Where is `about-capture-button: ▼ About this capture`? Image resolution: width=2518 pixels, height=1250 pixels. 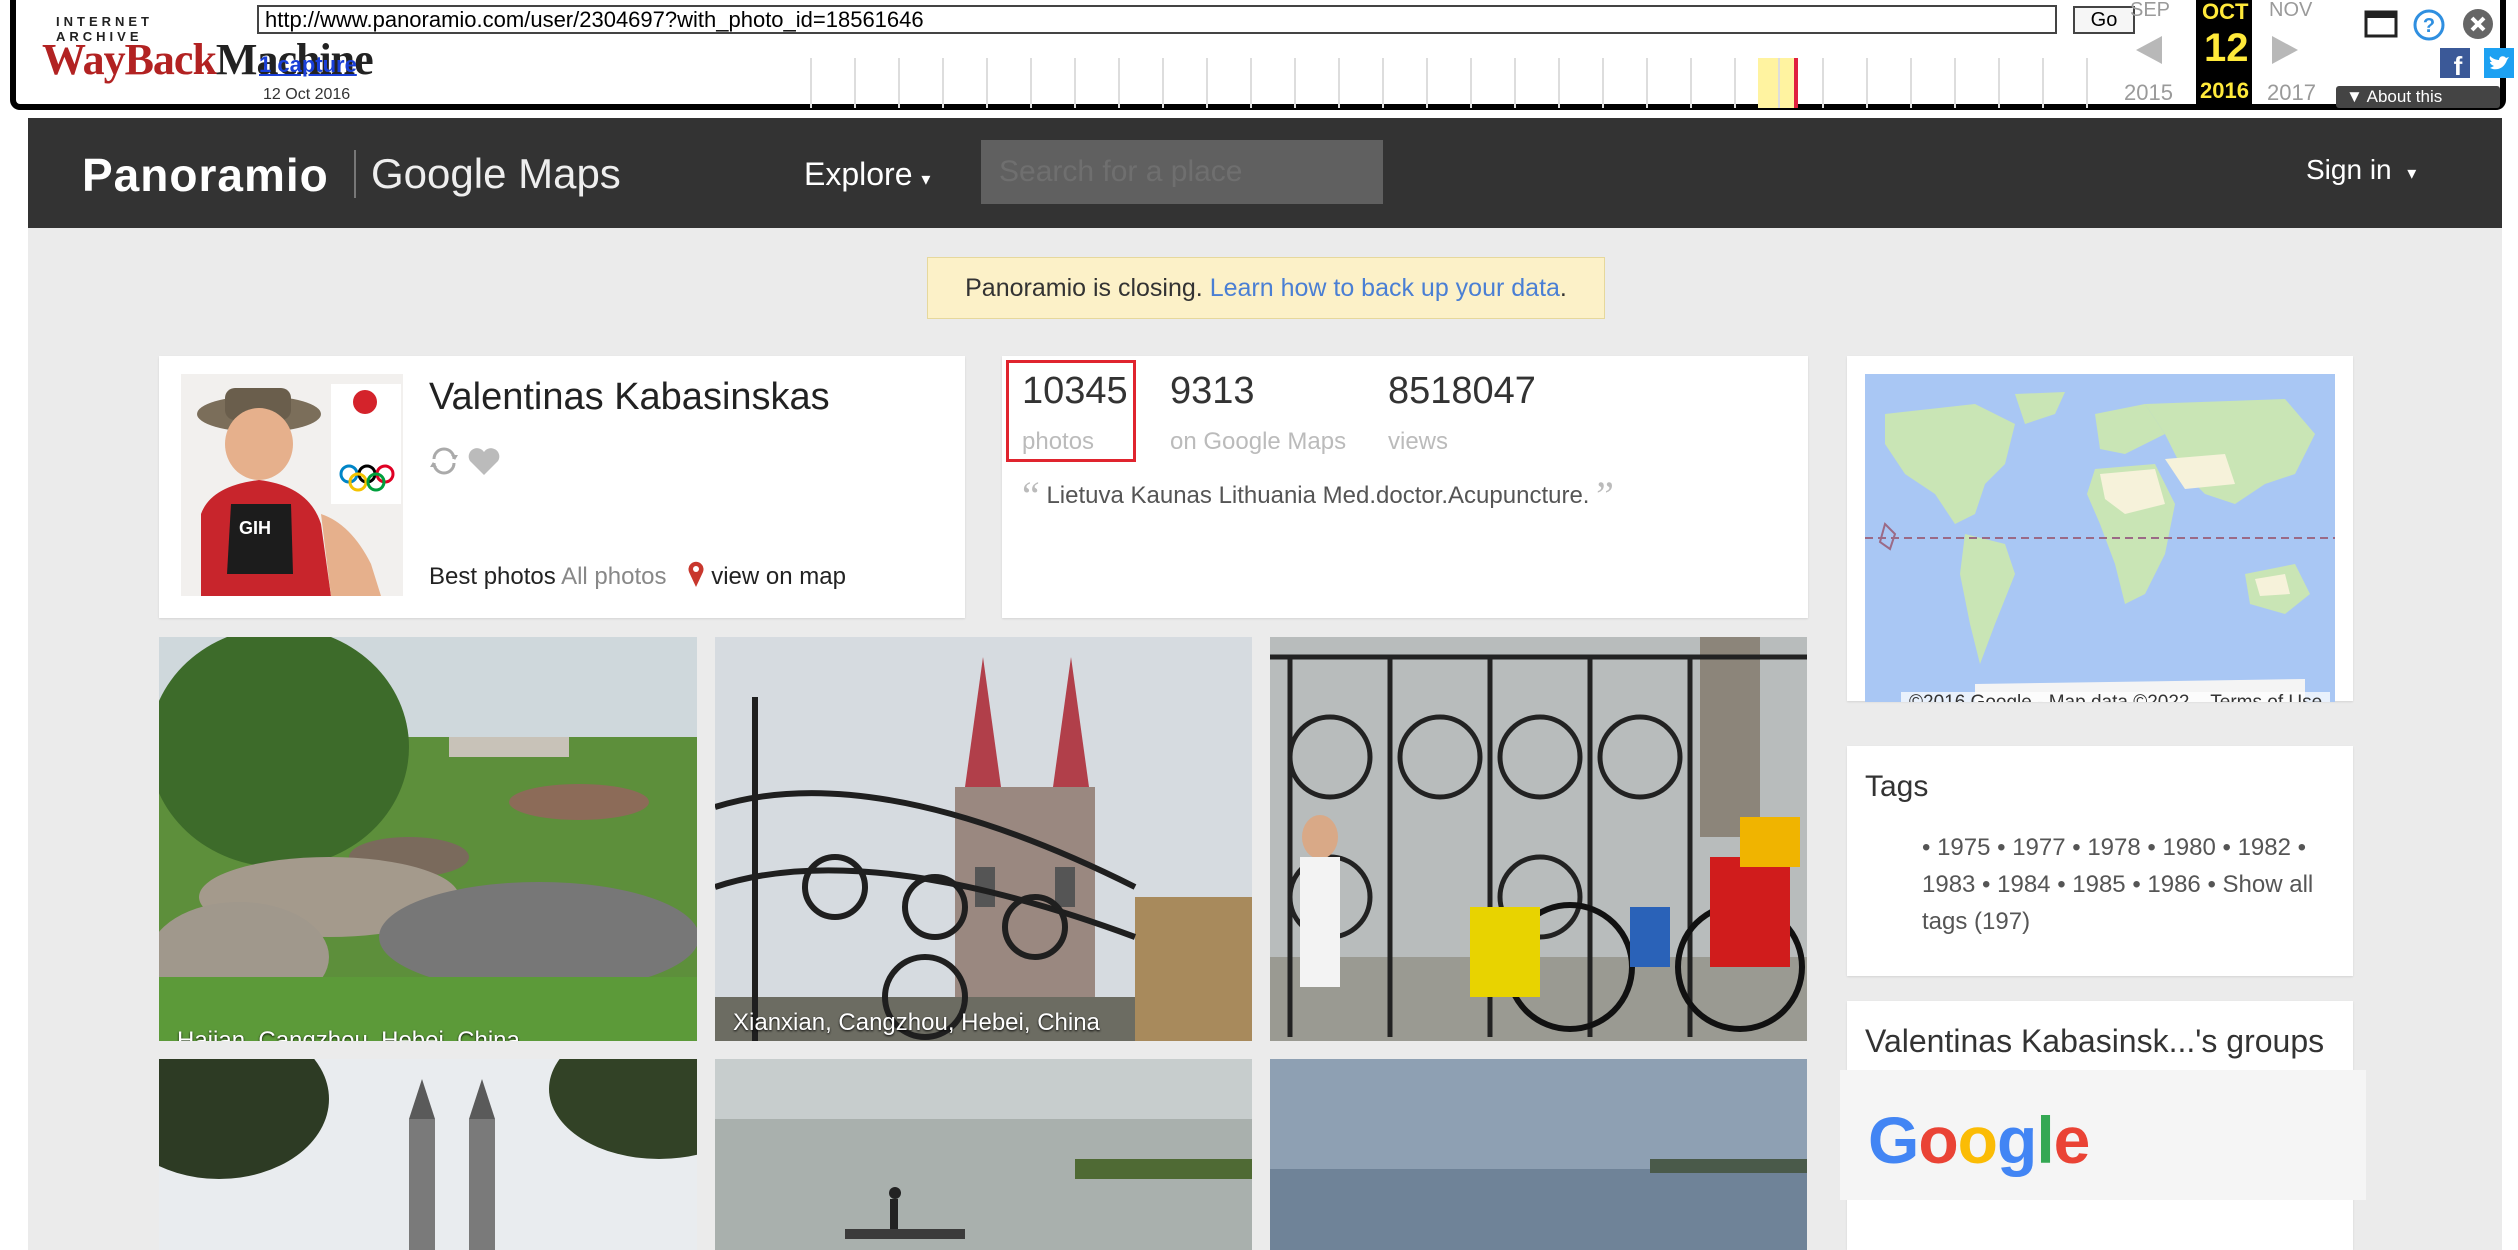 about-capture-button: ▼ About this capture is located at coordinates (2418, 107).